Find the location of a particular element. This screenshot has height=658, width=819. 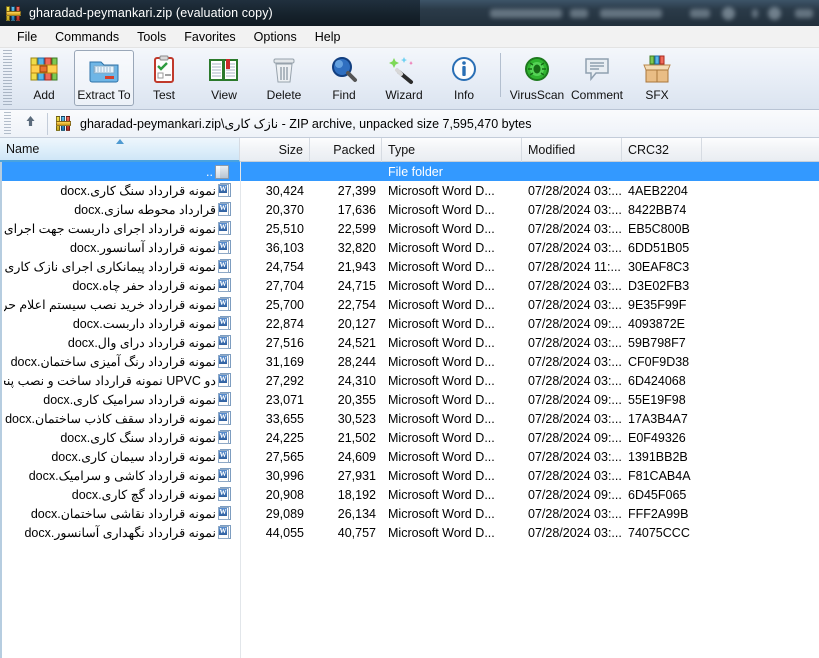

toolbar-button-test: Test is located at coordinates (164, 78).